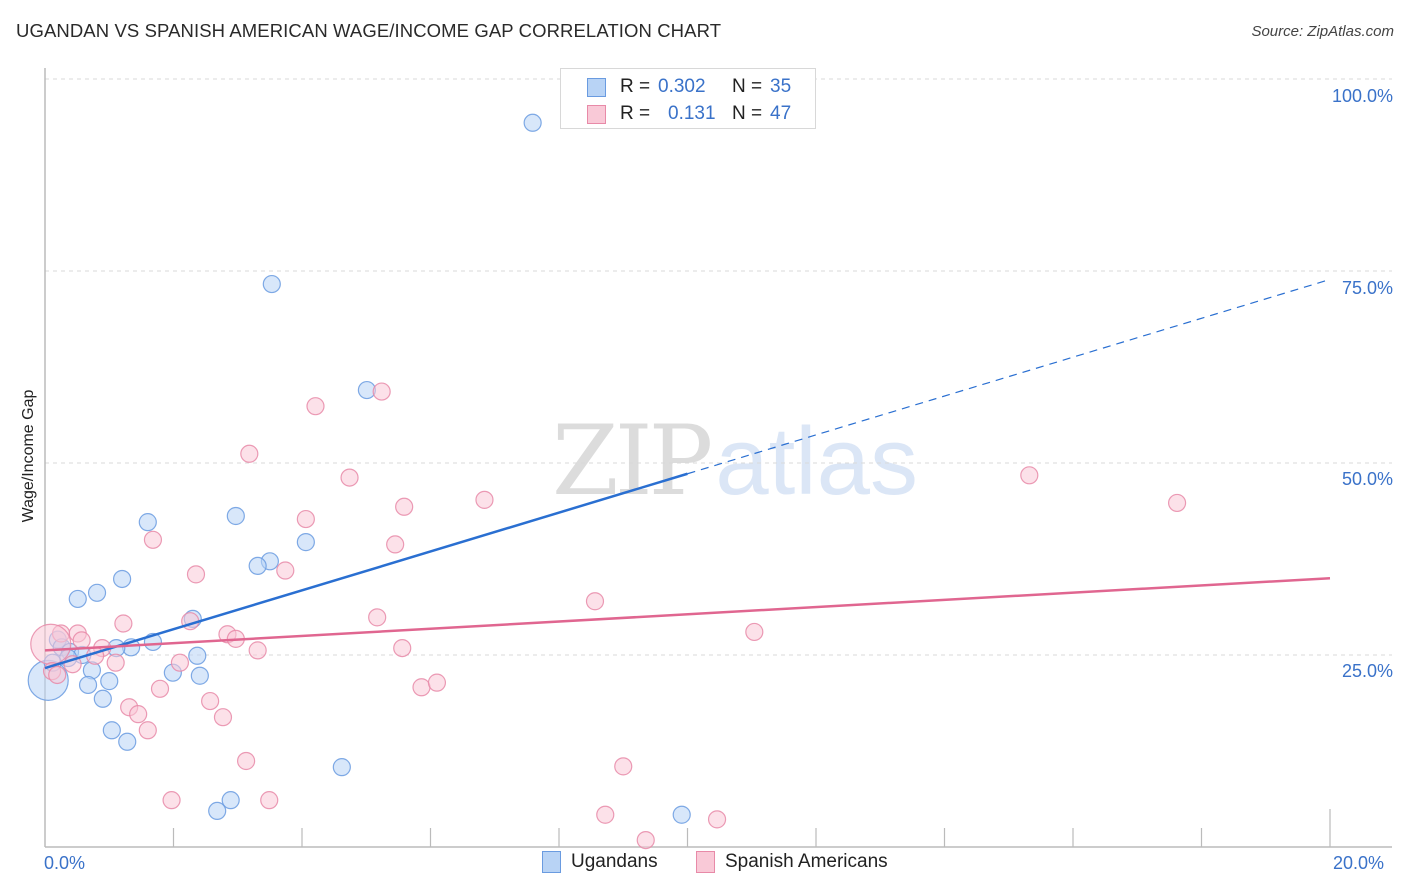  I want to click on r-value: 0.131, so click(692, 113).